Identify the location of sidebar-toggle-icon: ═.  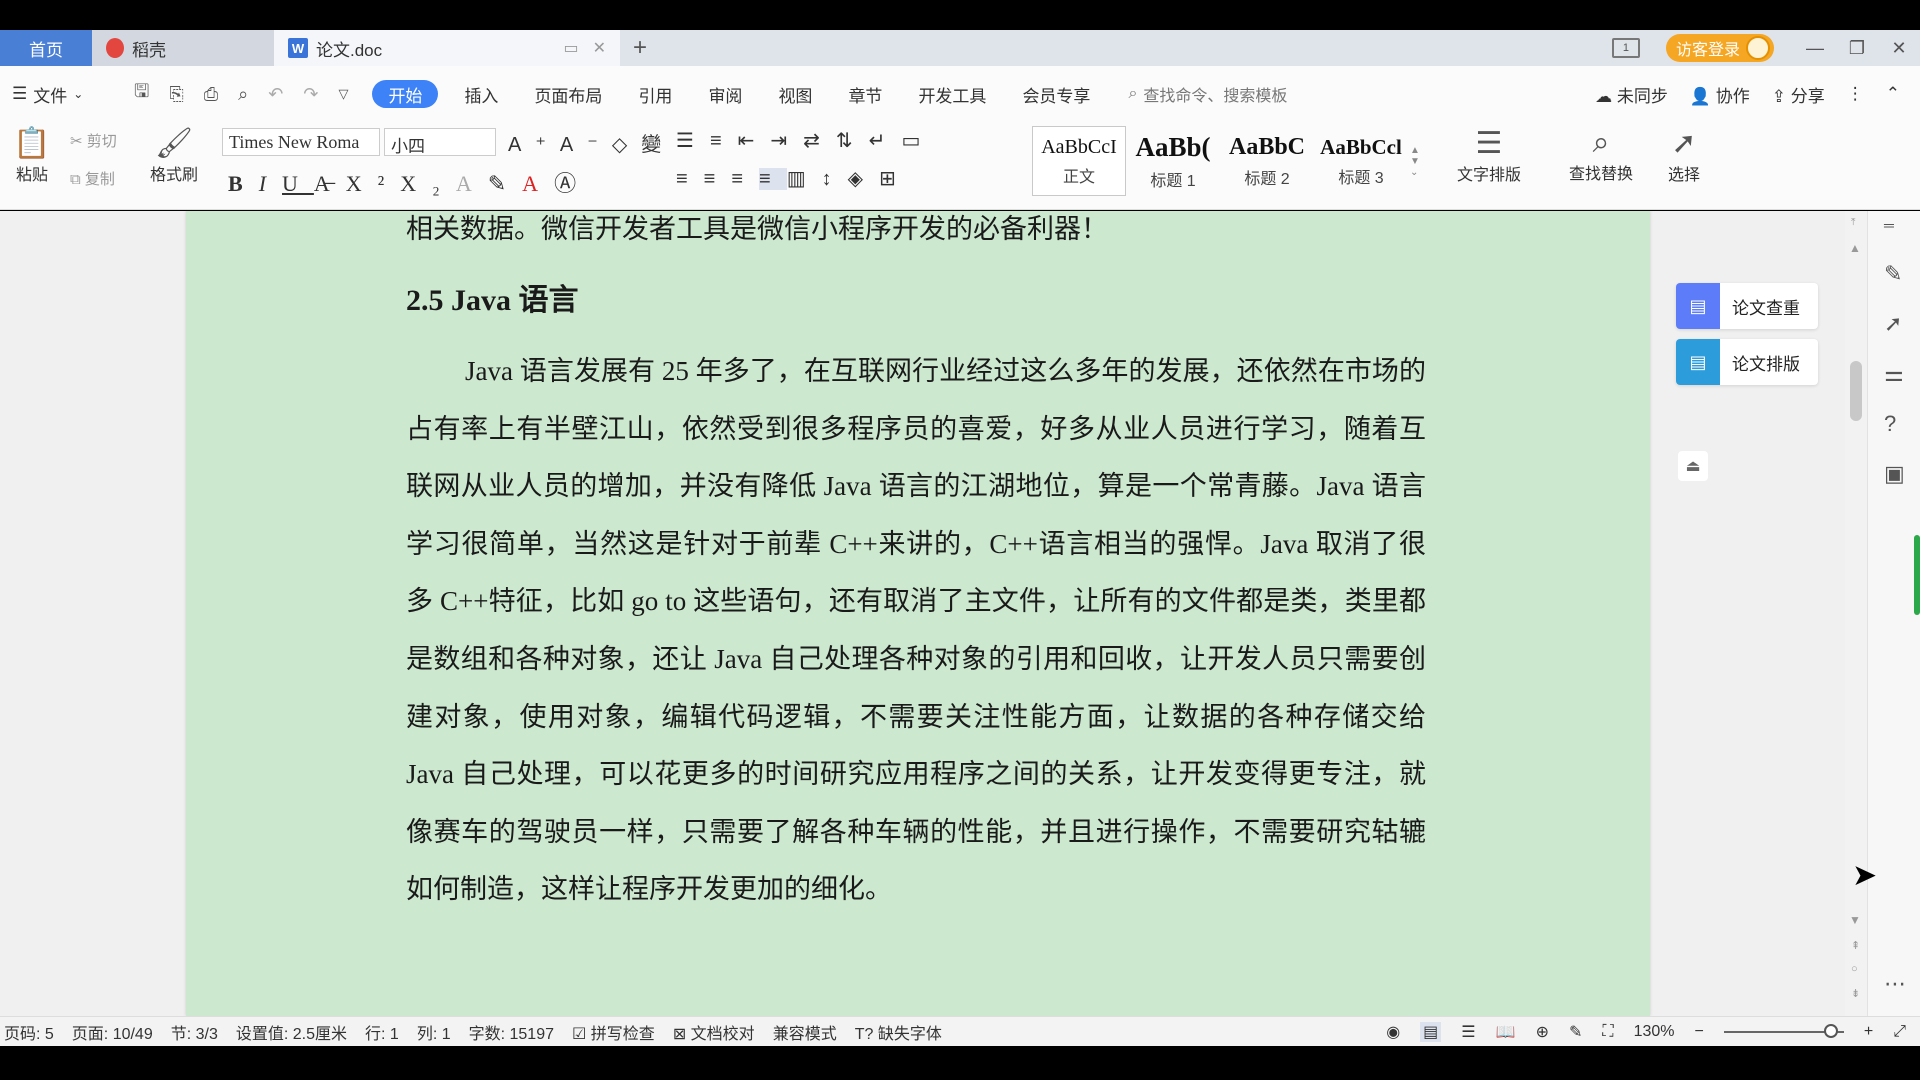
(1889, 225).